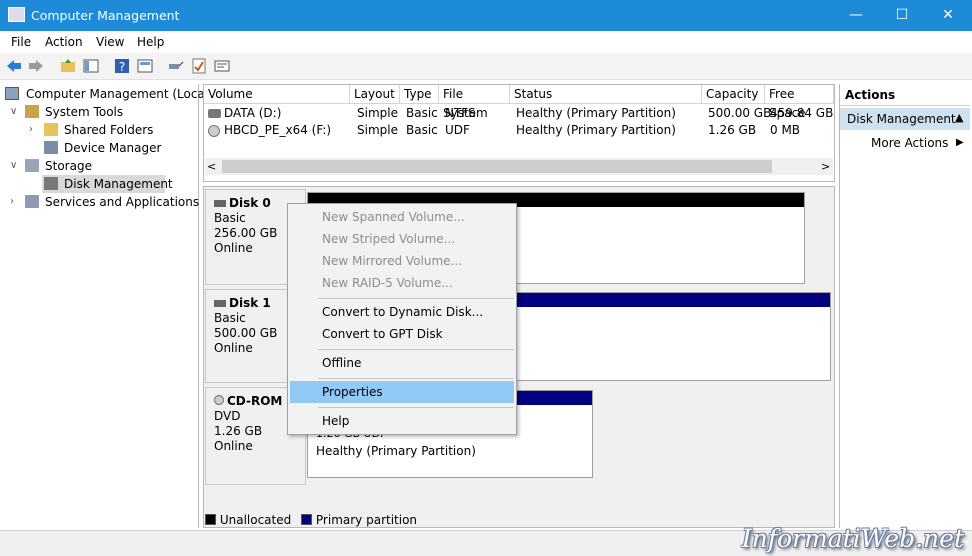 This screenshot has height=556, width=972. What do you see at coordinates (740, 113) in the screenshot?
I see `table-cell: 500.00 GB` at bounding box center [740, 113].